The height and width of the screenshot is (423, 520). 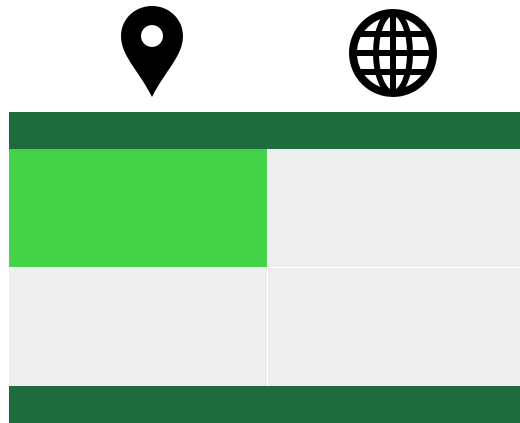 I want to click on globe-icon, so click(x=393, y=53).